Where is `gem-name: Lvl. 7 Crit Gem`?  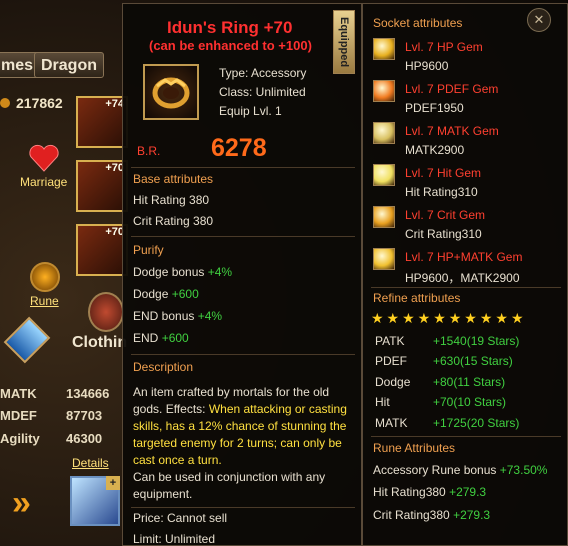
gem-name: Lvl. 7 Crit Gem is located at coordinates (445, 215).